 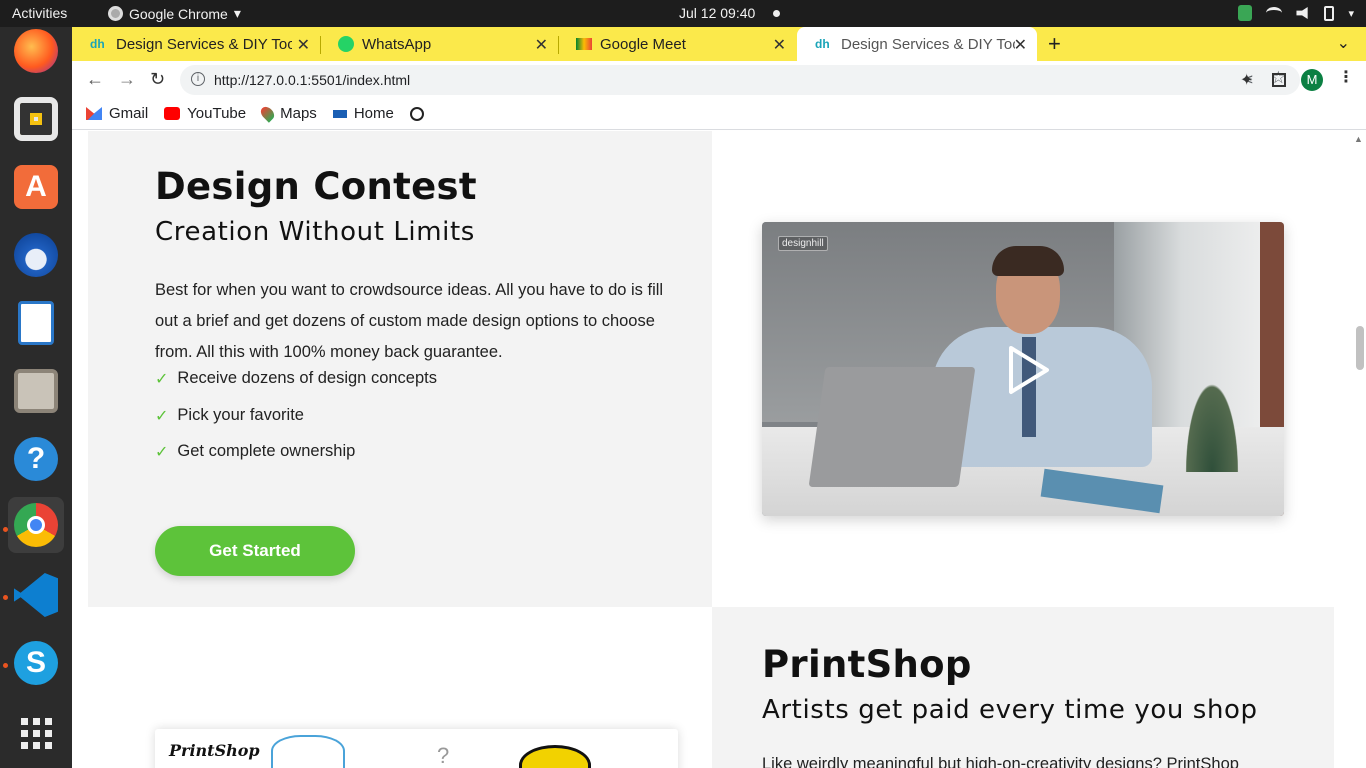 What do you see at coordinates (95, 79) in the screenshot?
I see `back-arrow-icon: ←` at bounding box center [95, 79].